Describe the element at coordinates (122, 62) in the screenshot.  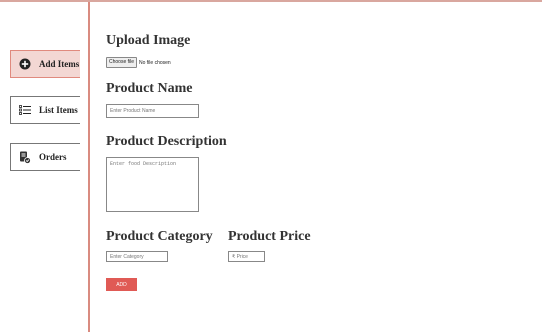
I see `choose-file-button: Choose file` at that location.